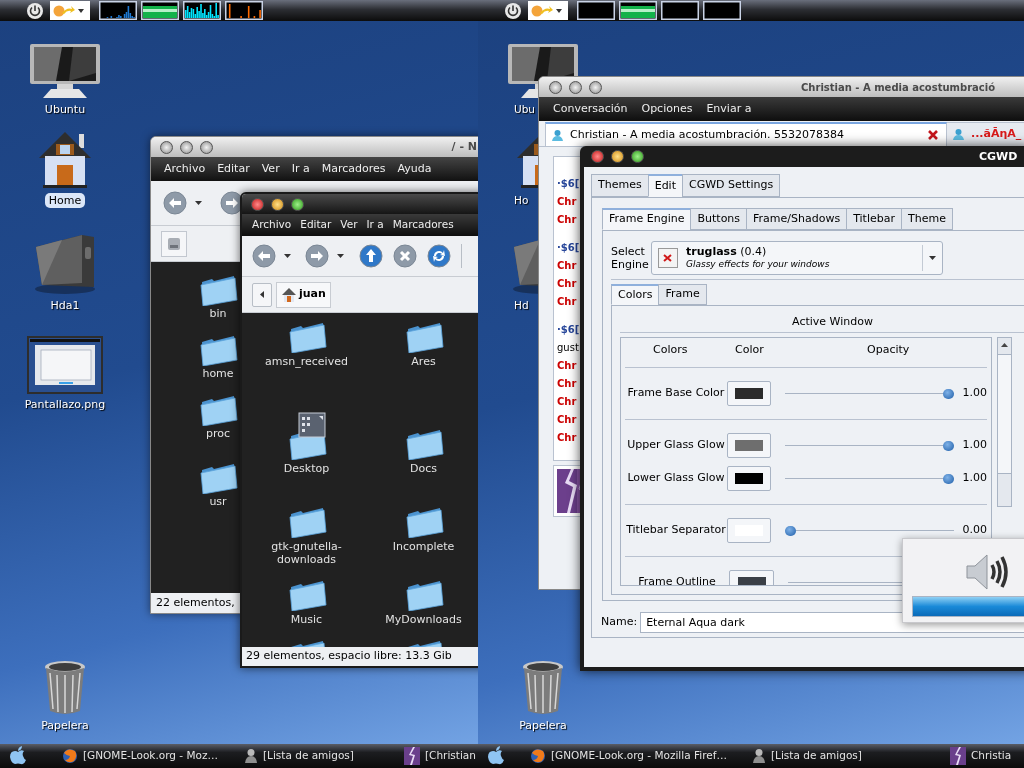 Image resolution: width=1024 pixels, height=768 pixels. Describe the element at coordinates (218, 314) in the screenshot. I see `file-label: bin` at that location.